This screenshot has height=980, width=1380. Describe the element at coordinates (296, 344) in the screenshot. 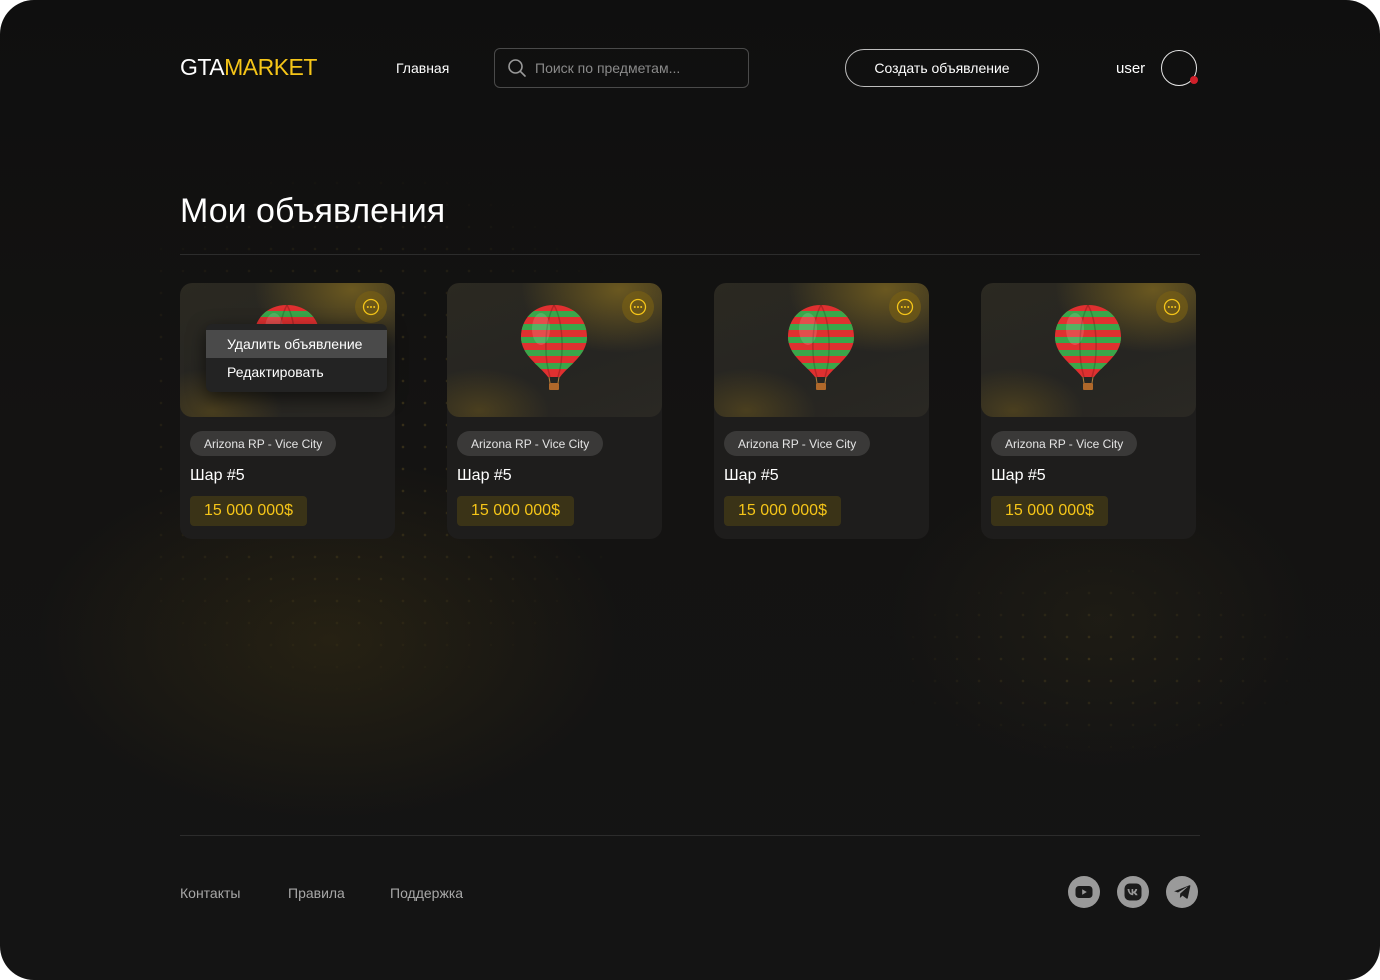

I see `delete-listing-menu-item: Удалить объявление` at that location.